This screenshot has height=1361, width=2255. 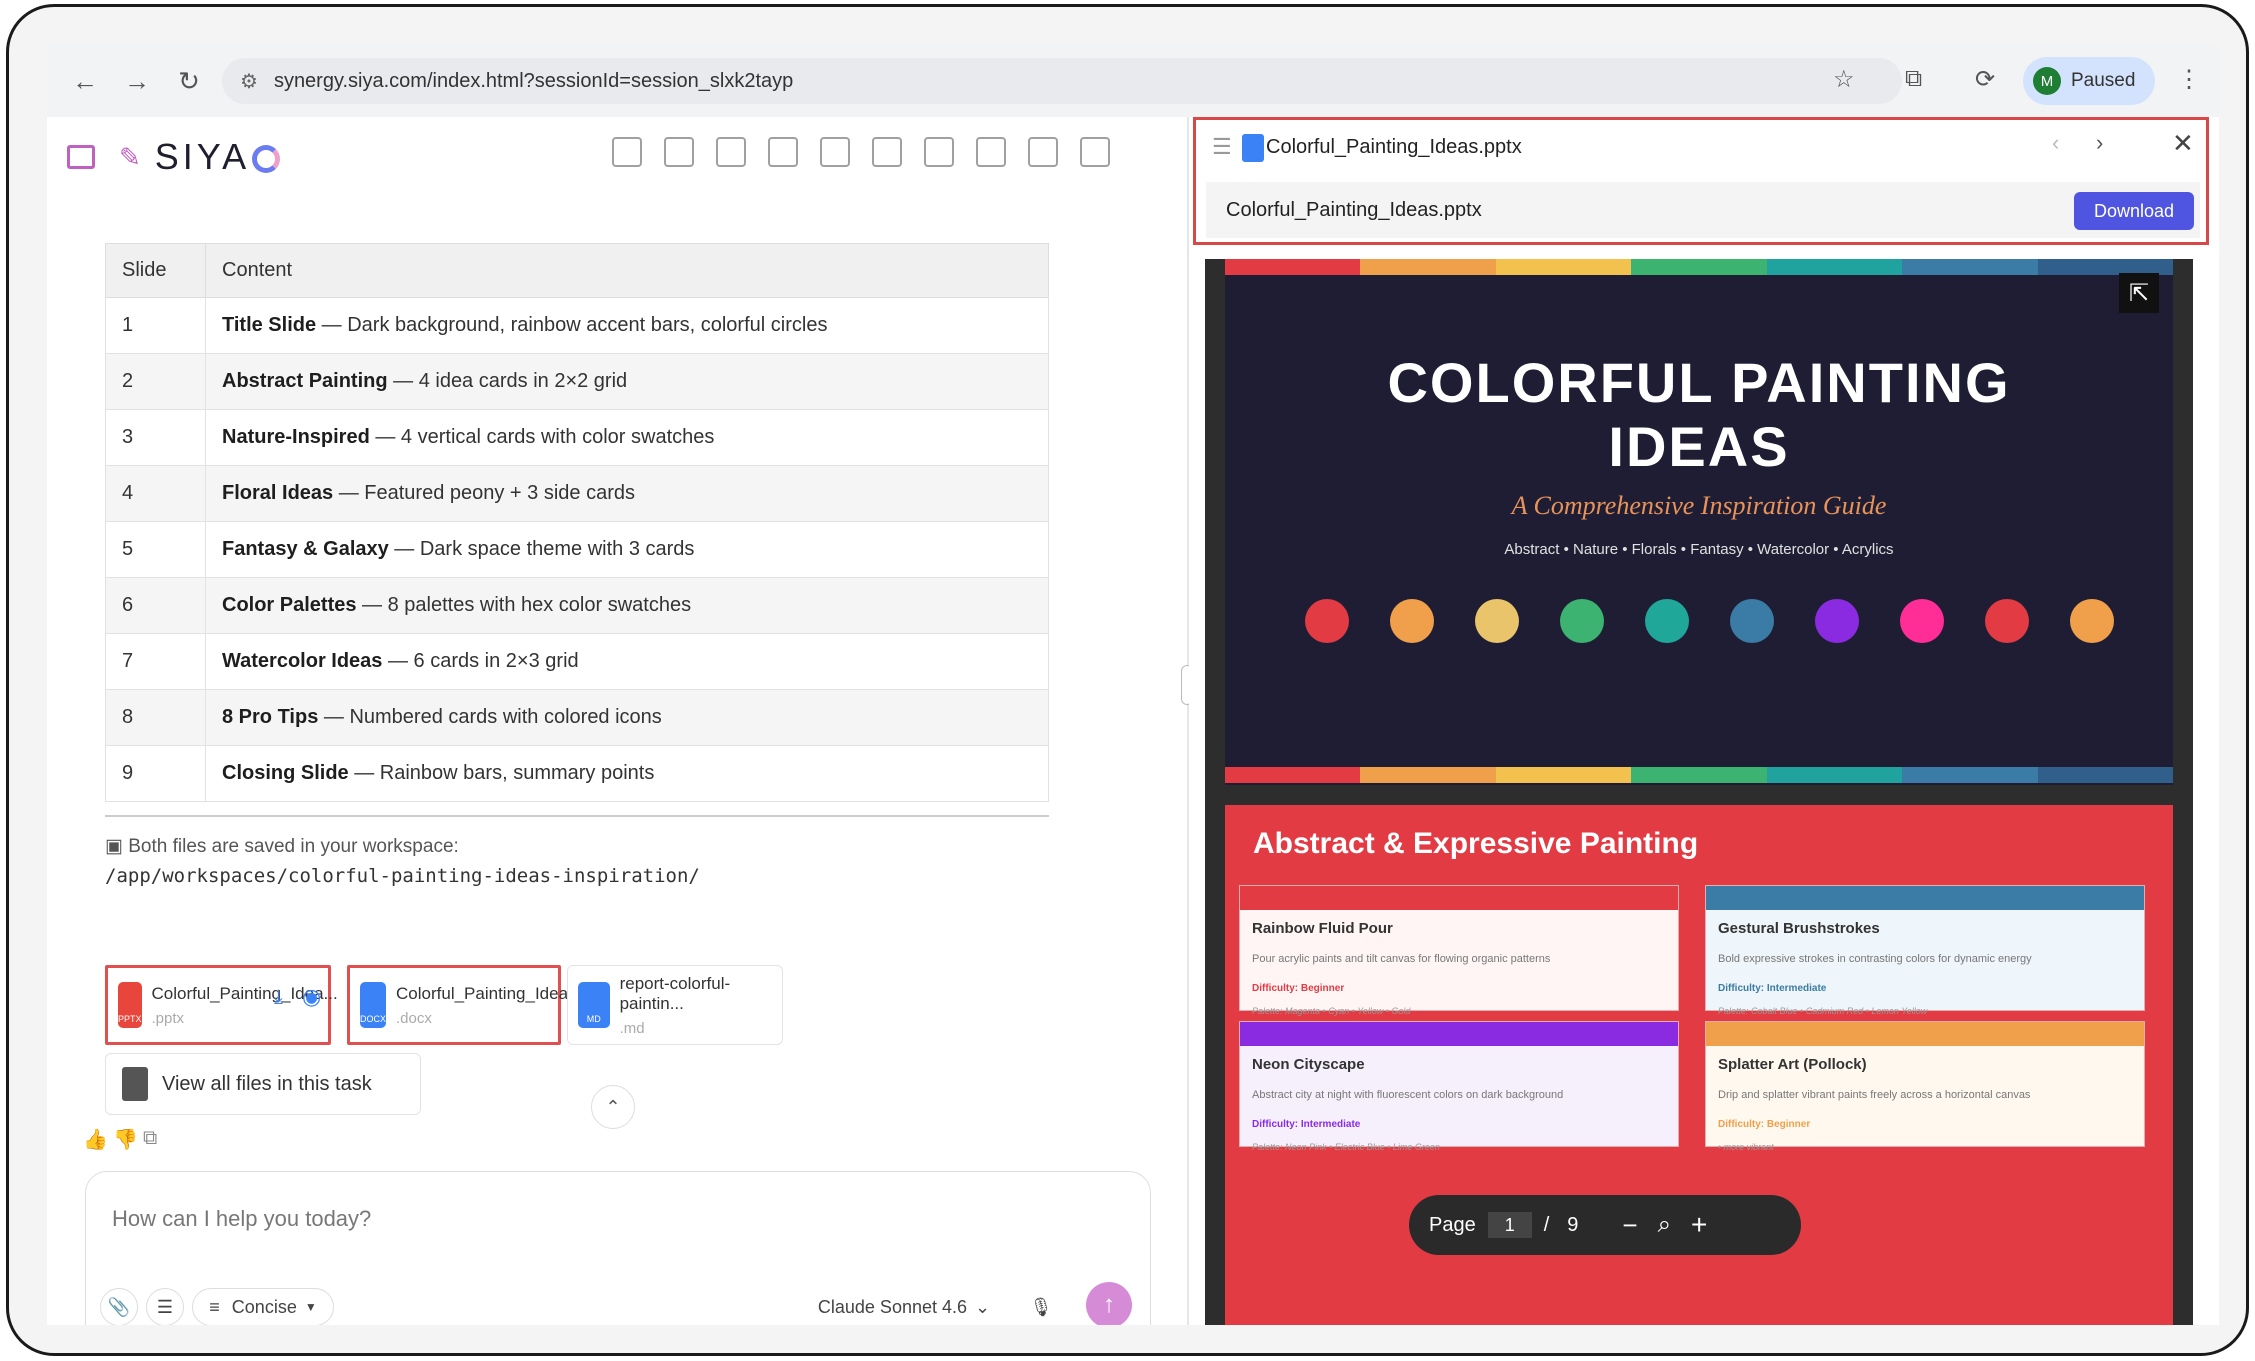 I want to click on file-type-icon: MD, so click(x=594, y=1005).